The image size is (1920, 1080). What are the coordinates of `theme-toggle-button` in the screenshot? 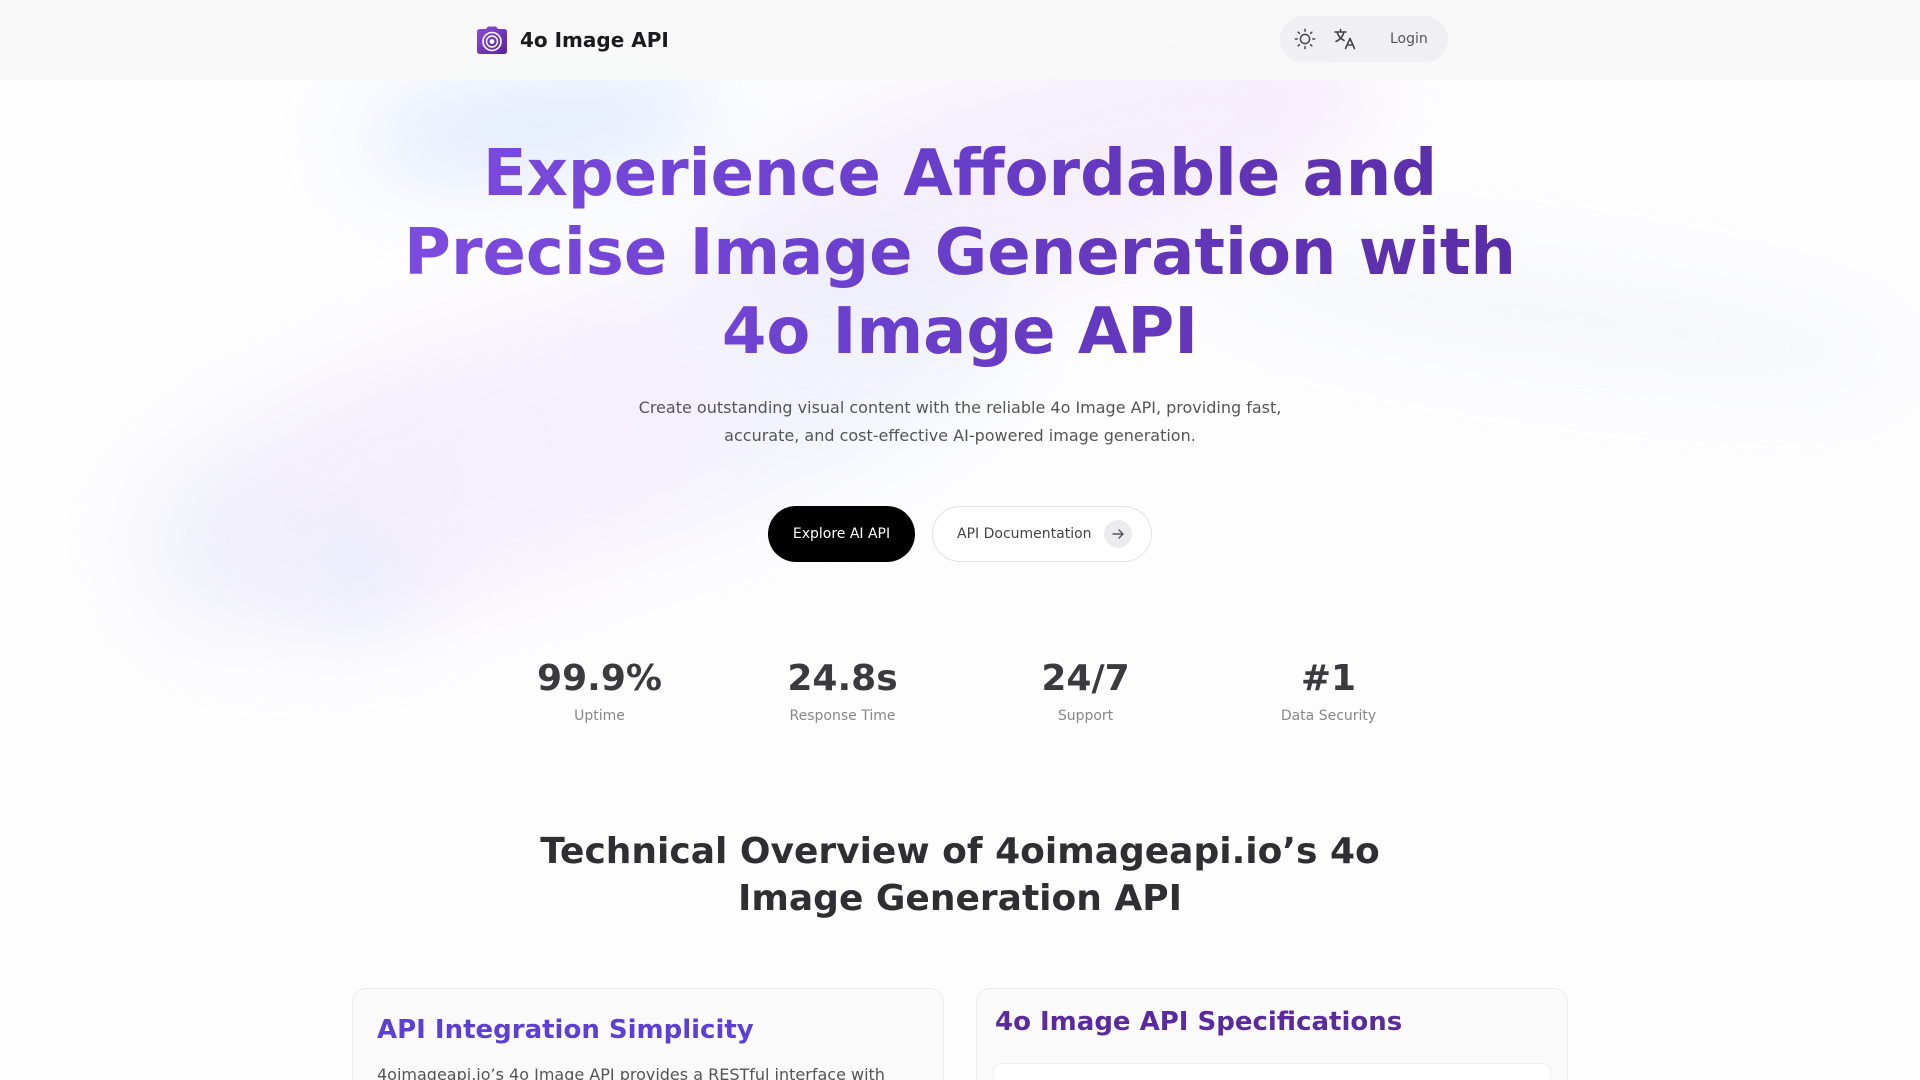 It's located at (1305, 39).